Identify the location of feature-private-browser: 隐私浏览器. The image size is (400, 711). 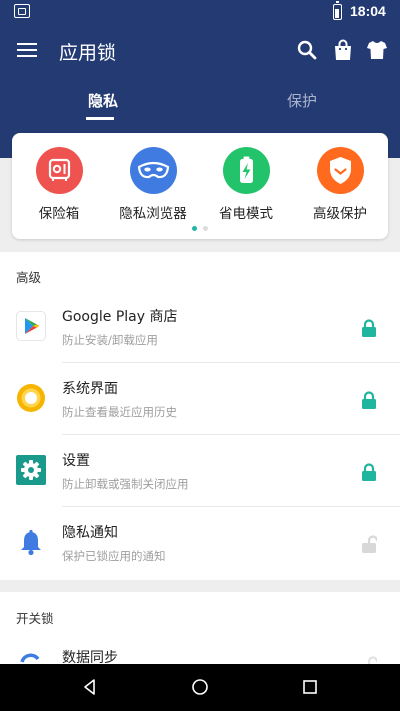
(153, 184).